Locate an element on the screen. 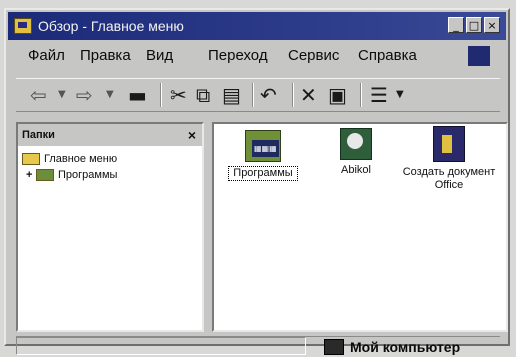  item-label: Программы is located at coordinates (263, 173).